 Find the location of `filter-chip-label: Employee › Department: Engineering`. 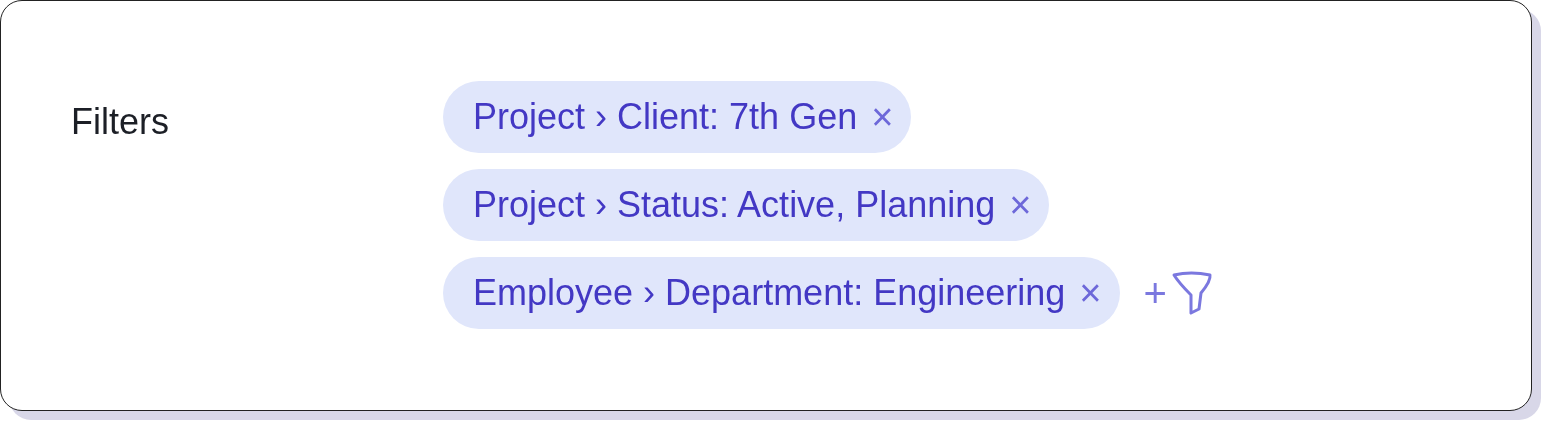

filter-chip-label: Employee › Department: Engineering is located at coordinates (769, 293).